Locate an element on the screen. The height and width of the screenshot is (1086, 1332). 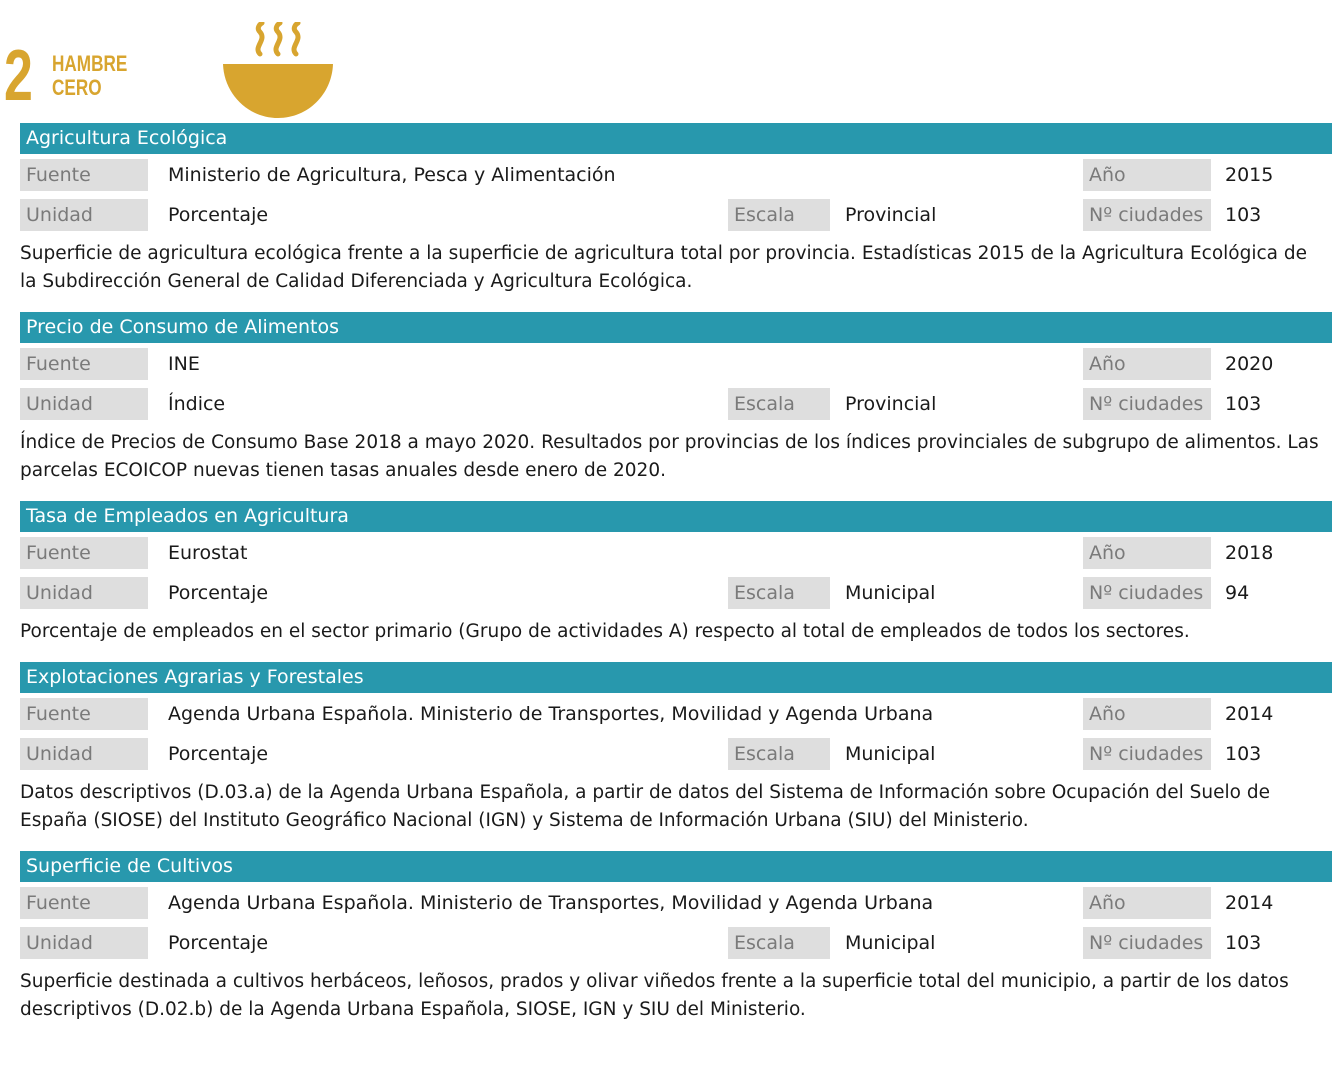
section-title: Agricultura Ecológica is located at coordinates (676, 138).